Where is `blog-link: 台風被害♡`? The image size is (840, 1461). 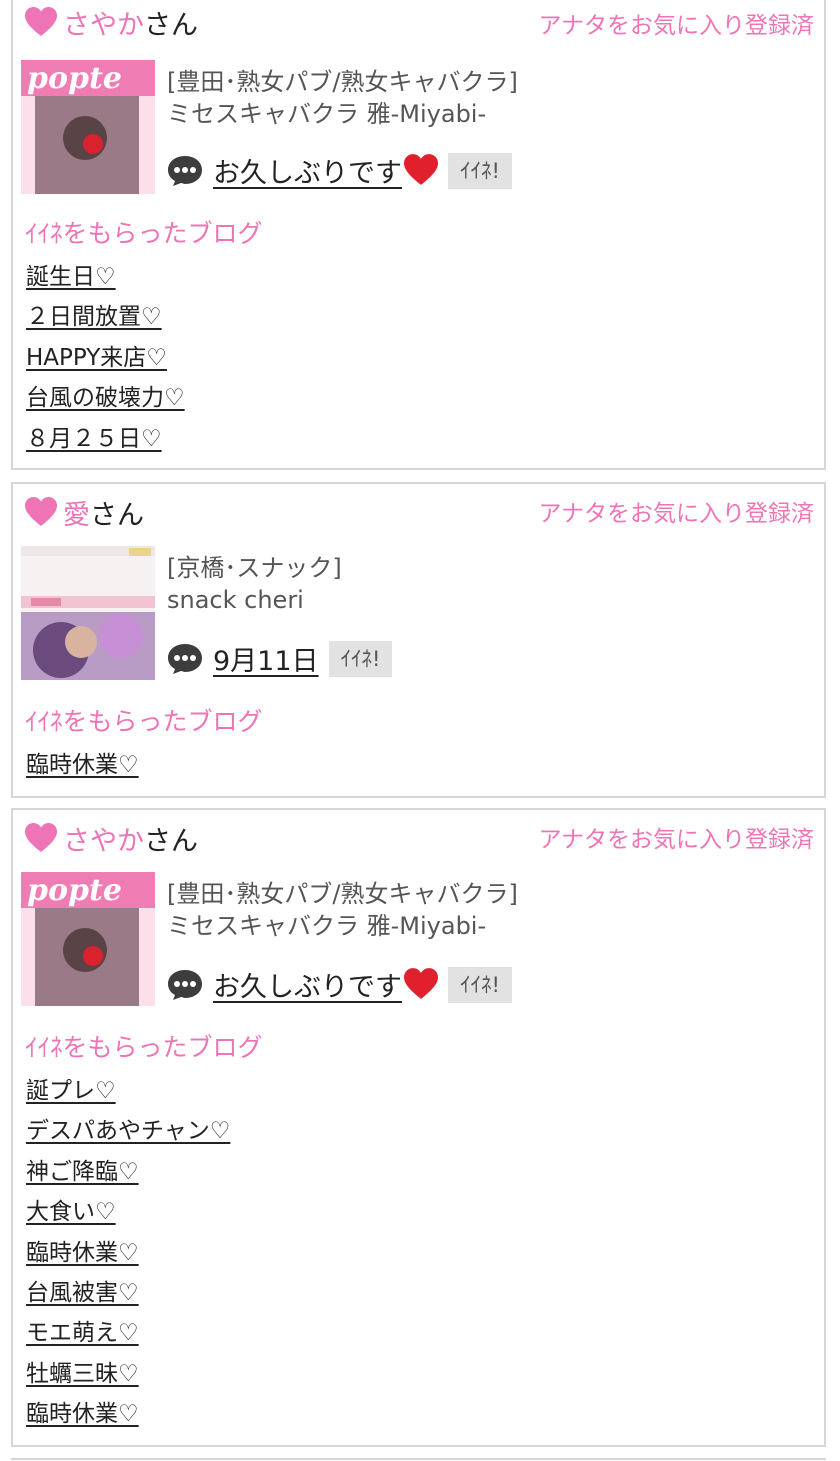 blog-link: 台風被害♡ is located at coordinates (82, 1293).